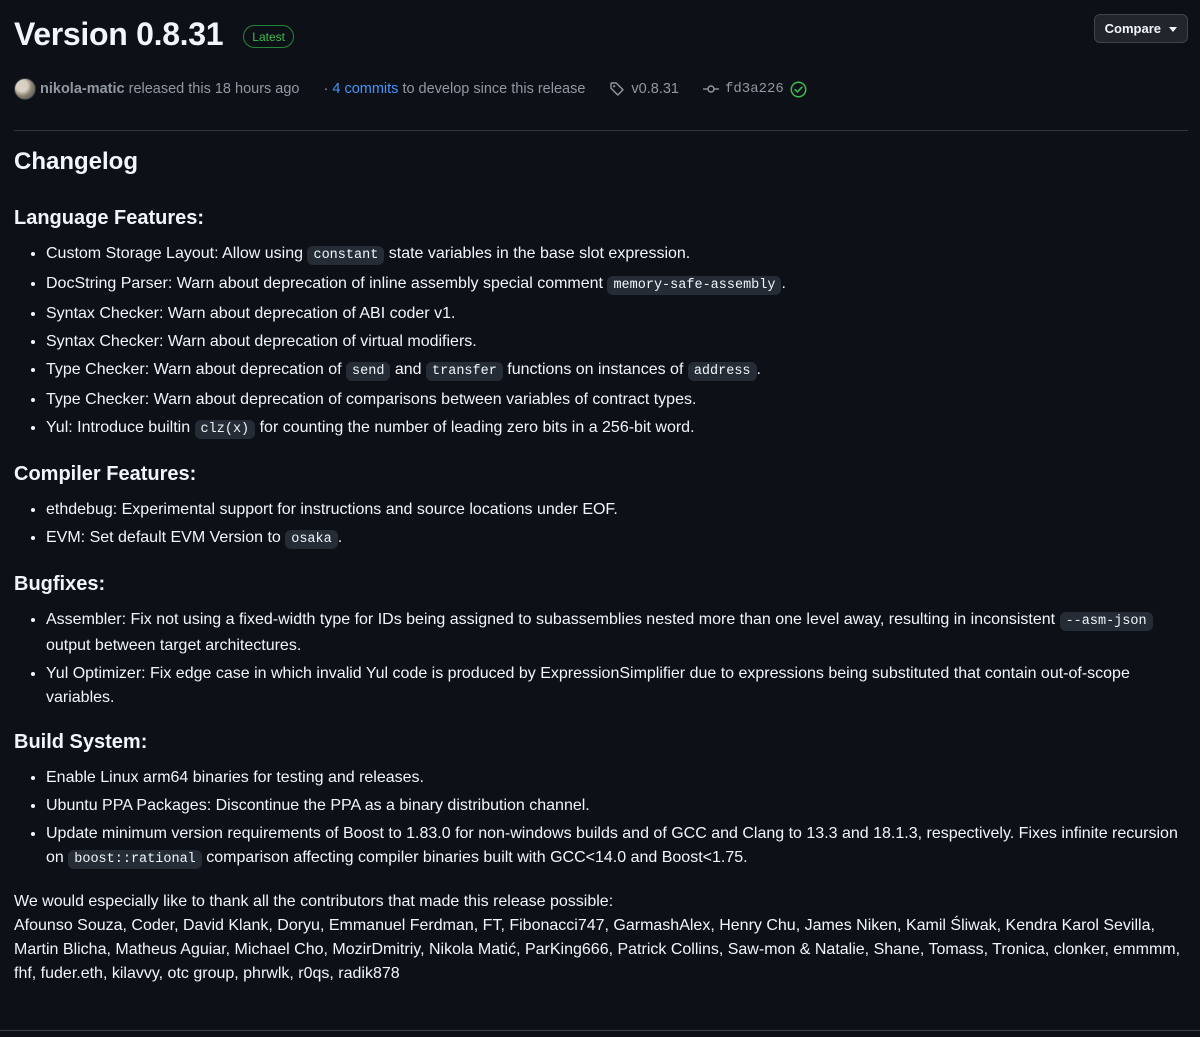 Image resolution: width=1200 pixels, height=1037 pixels. I want to click on inline-code: address, so click(722, 371).